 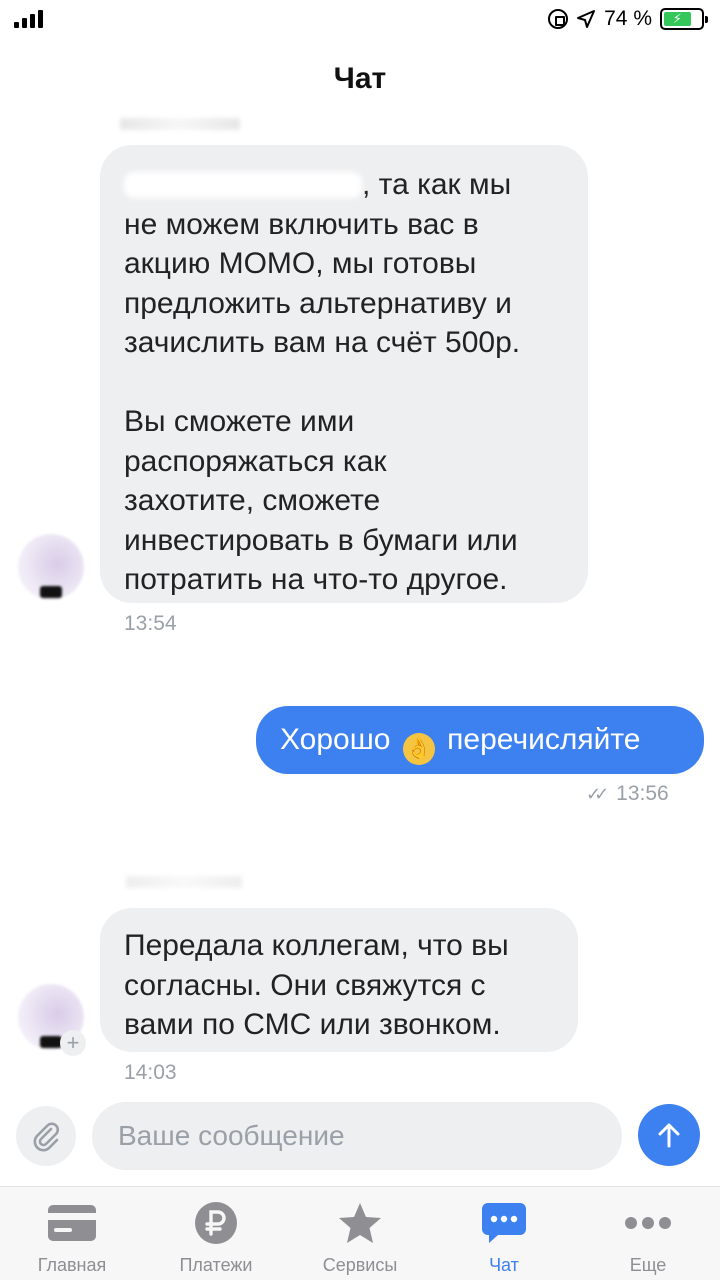 I want to click on tab-label: Еще, so click(x=648, y=1265).